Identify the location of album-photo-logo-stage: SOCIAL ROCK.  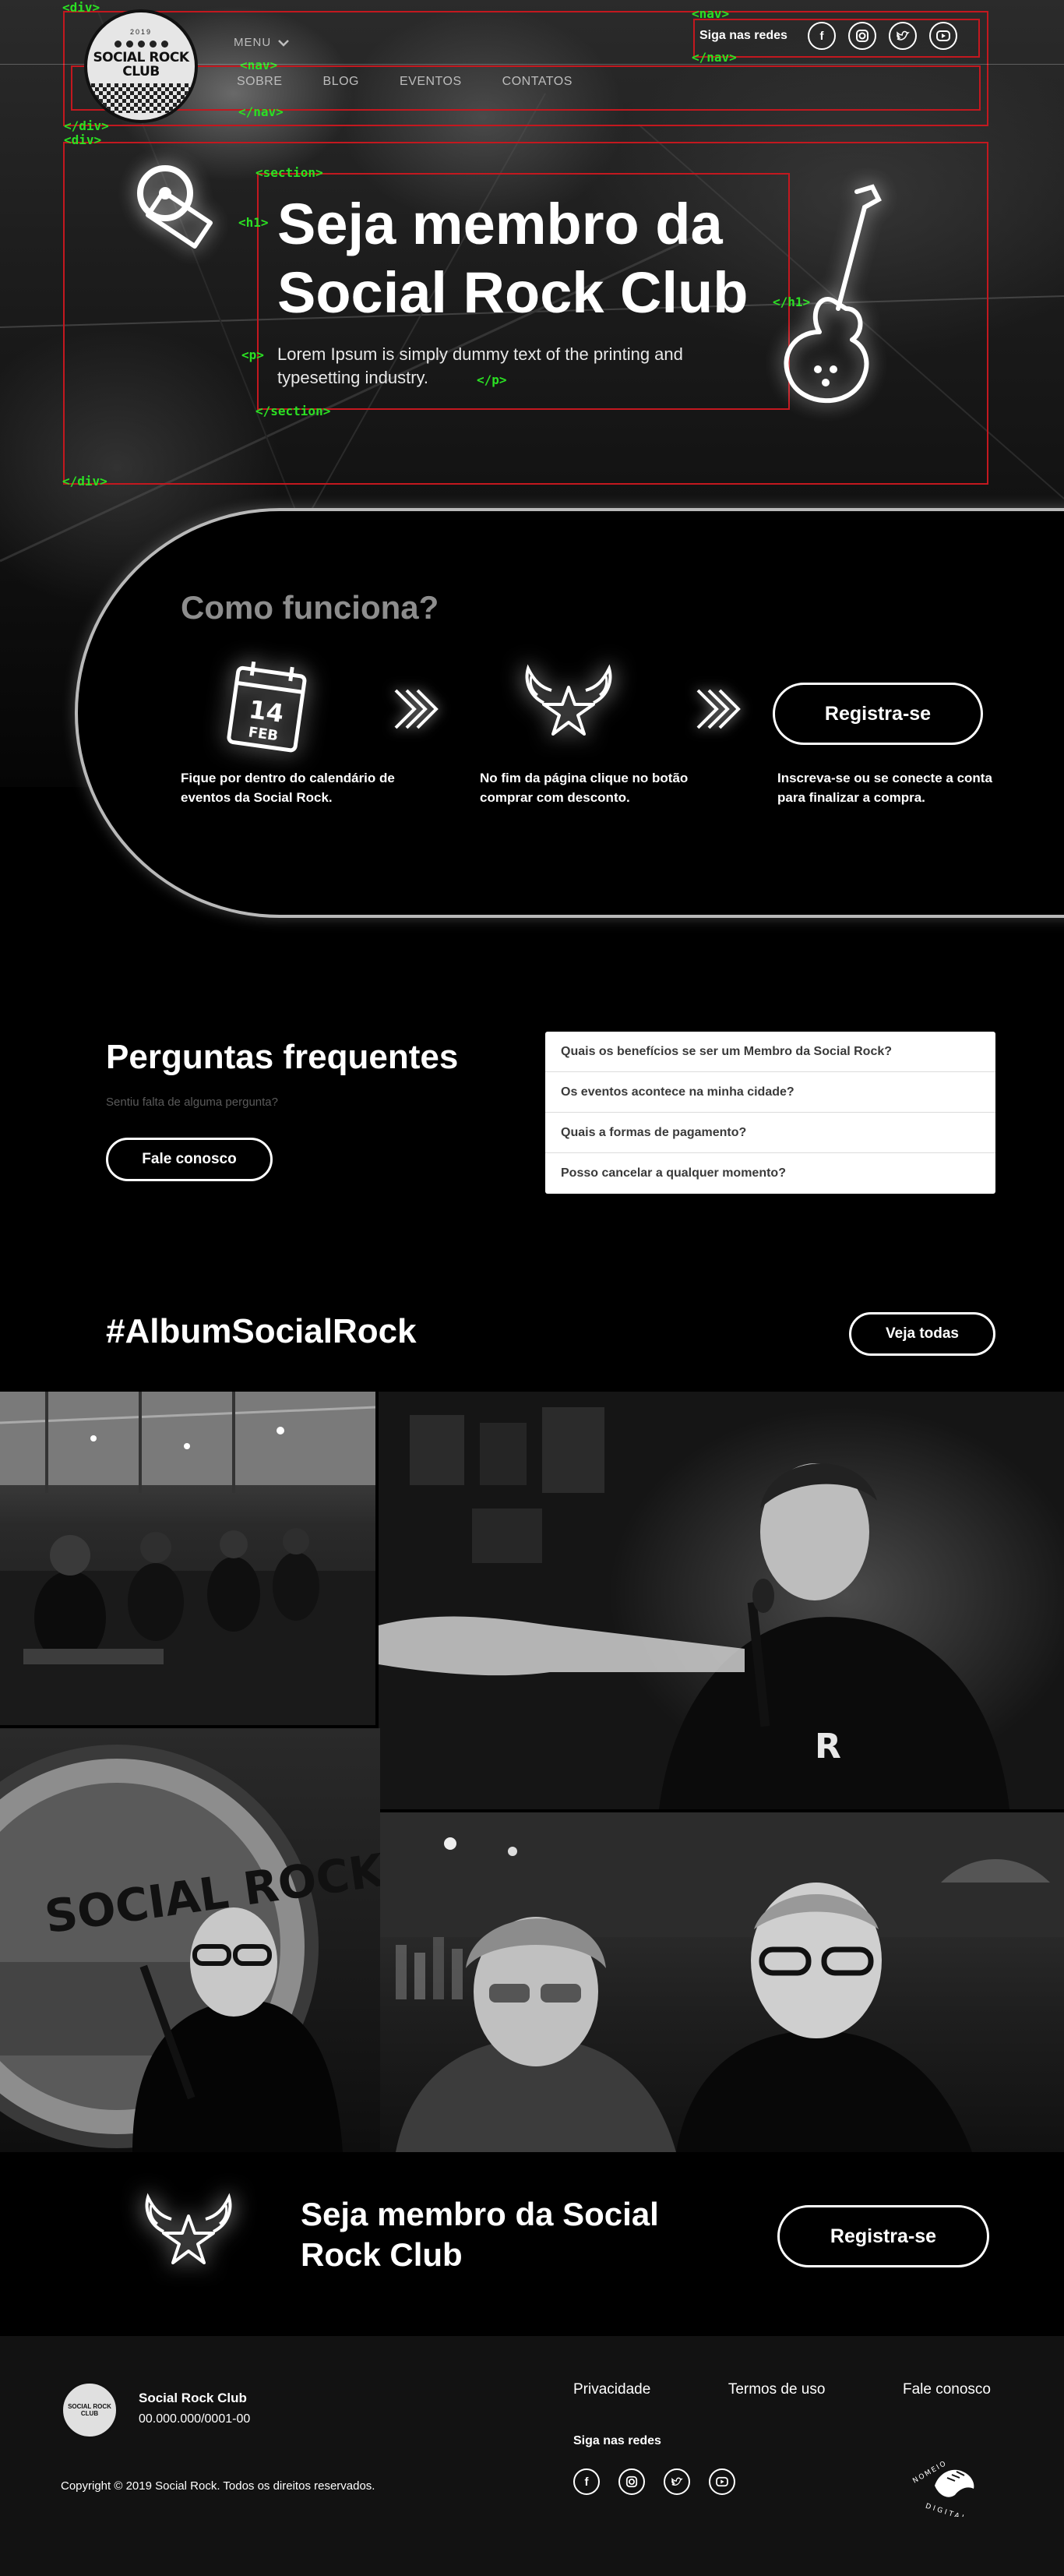
(190, 1940).